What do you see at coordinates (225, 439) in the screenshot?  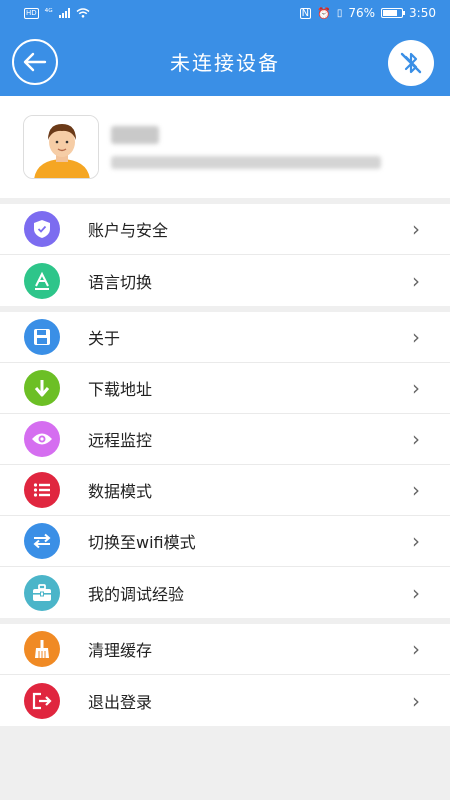 I see `menu-item-remote-monitor: 远程监控 ›` at bounding box center [225, 439].